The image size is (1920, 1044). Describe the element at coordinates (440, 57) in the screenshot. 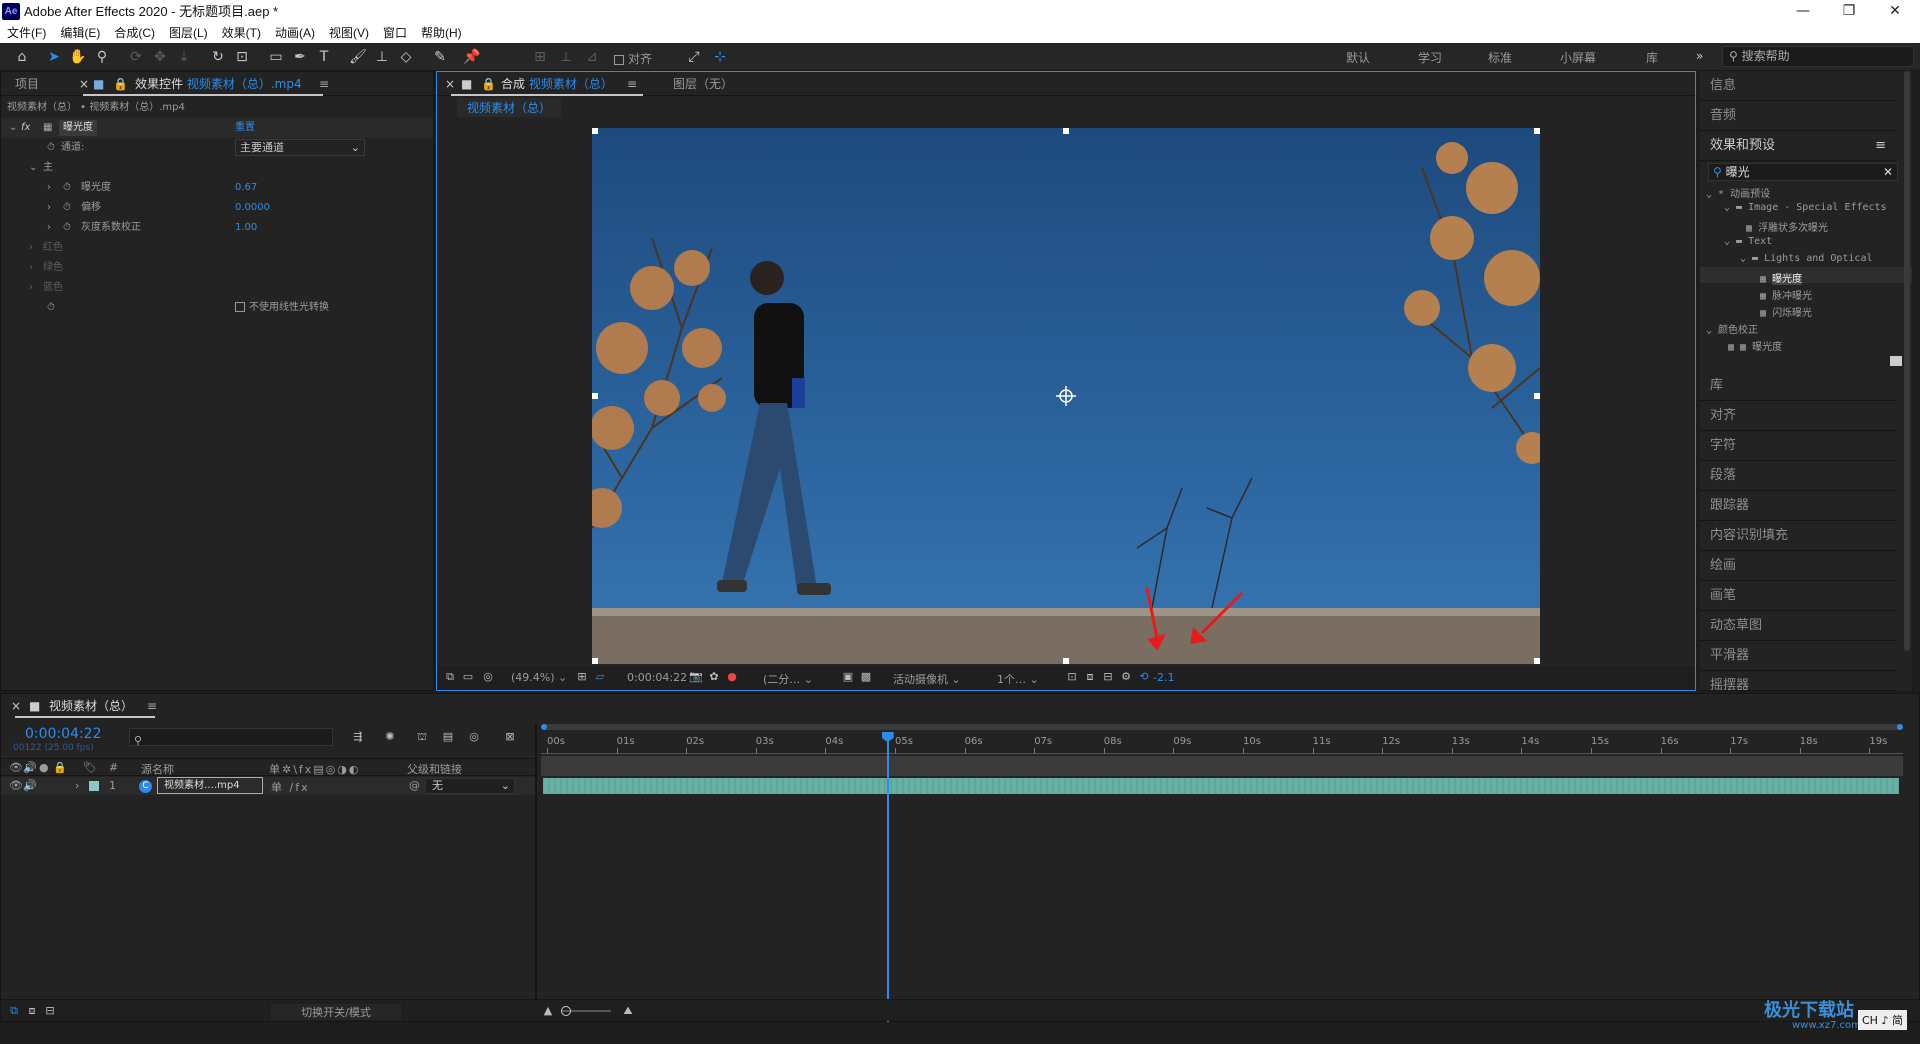

I see `roto-brush-icon: ✎` at that location.